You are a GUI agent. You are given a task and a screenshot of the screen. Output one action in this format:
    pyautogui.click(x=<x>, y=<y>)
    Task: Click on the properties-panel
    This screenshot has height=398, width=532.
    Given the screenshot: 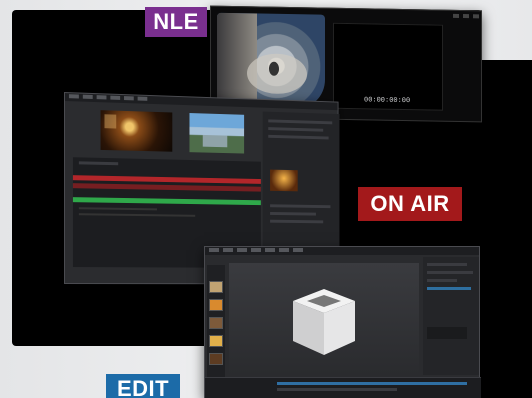 What is the action you would take?
    pyautogui.click(x=451, y=316)
    